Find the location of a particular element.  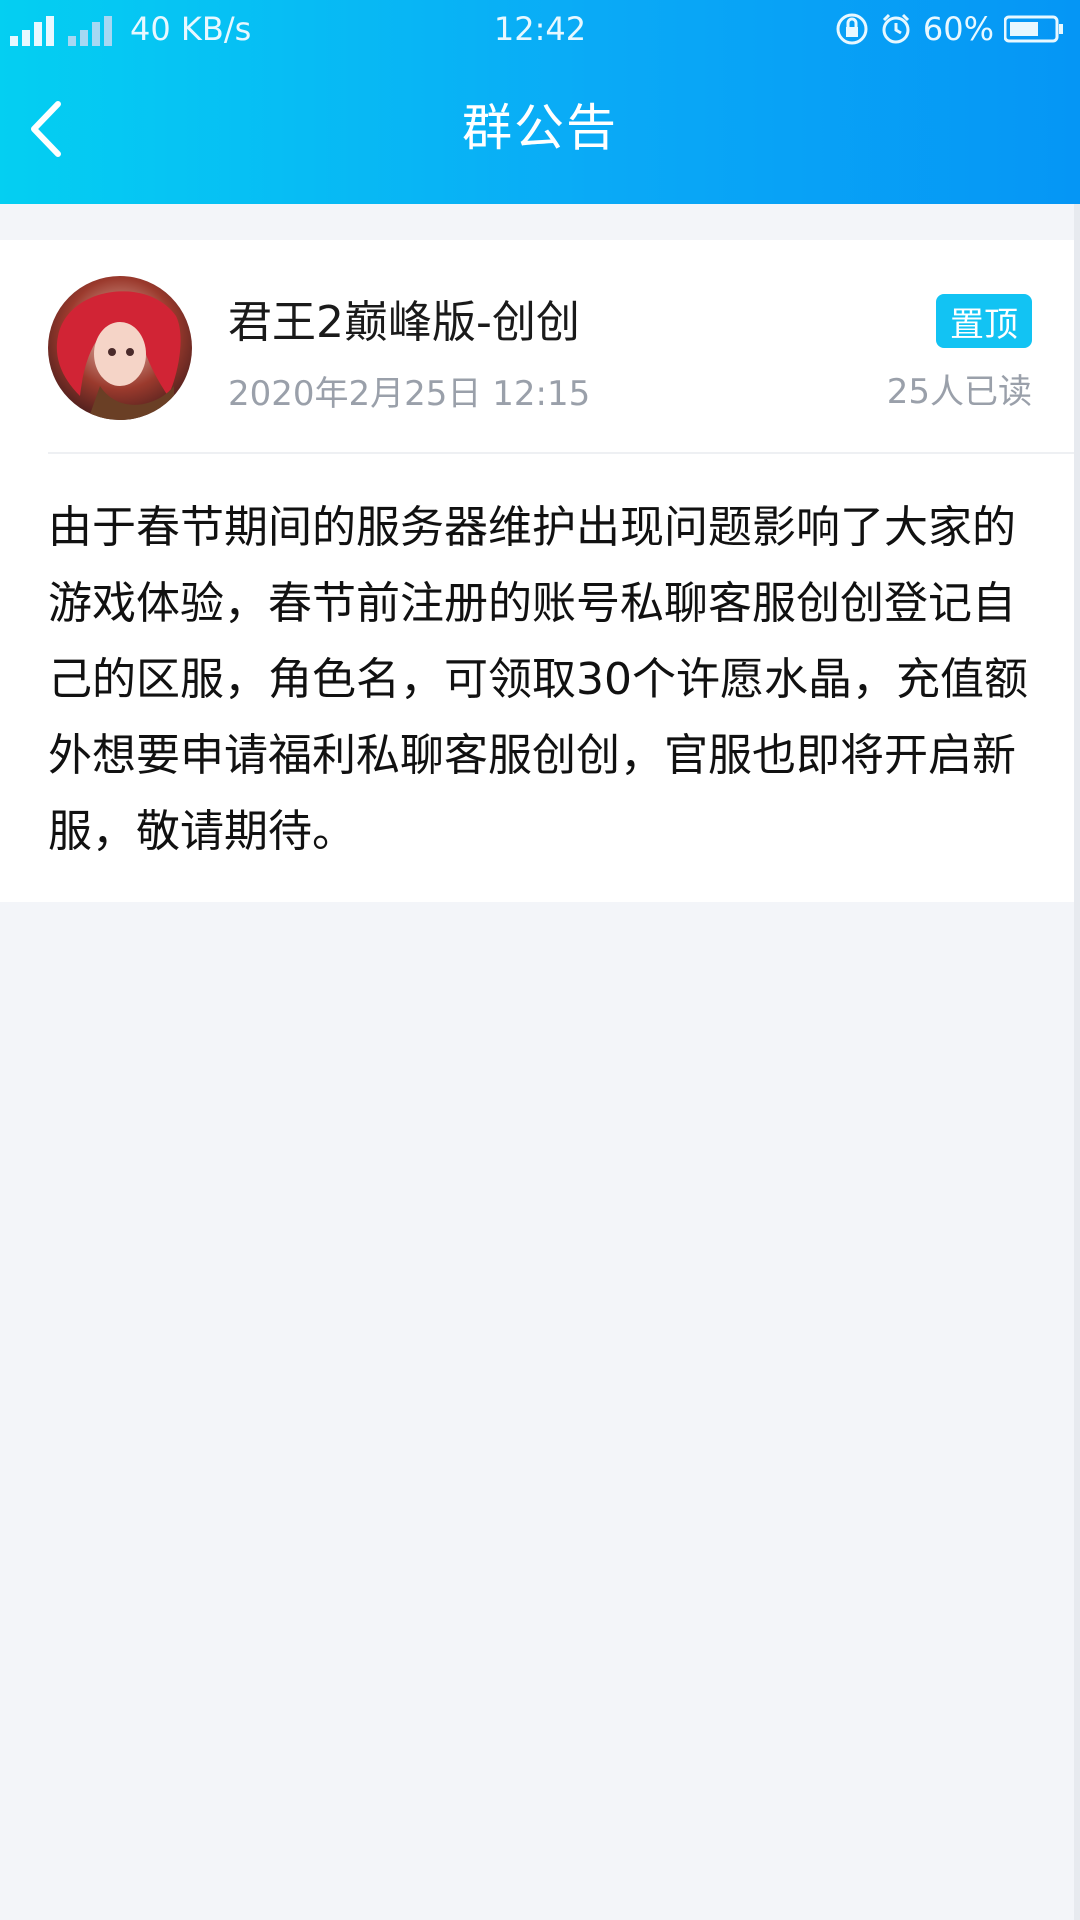

author-name: 君王2巅峰版-创创 is located at coordinates (404, 322).